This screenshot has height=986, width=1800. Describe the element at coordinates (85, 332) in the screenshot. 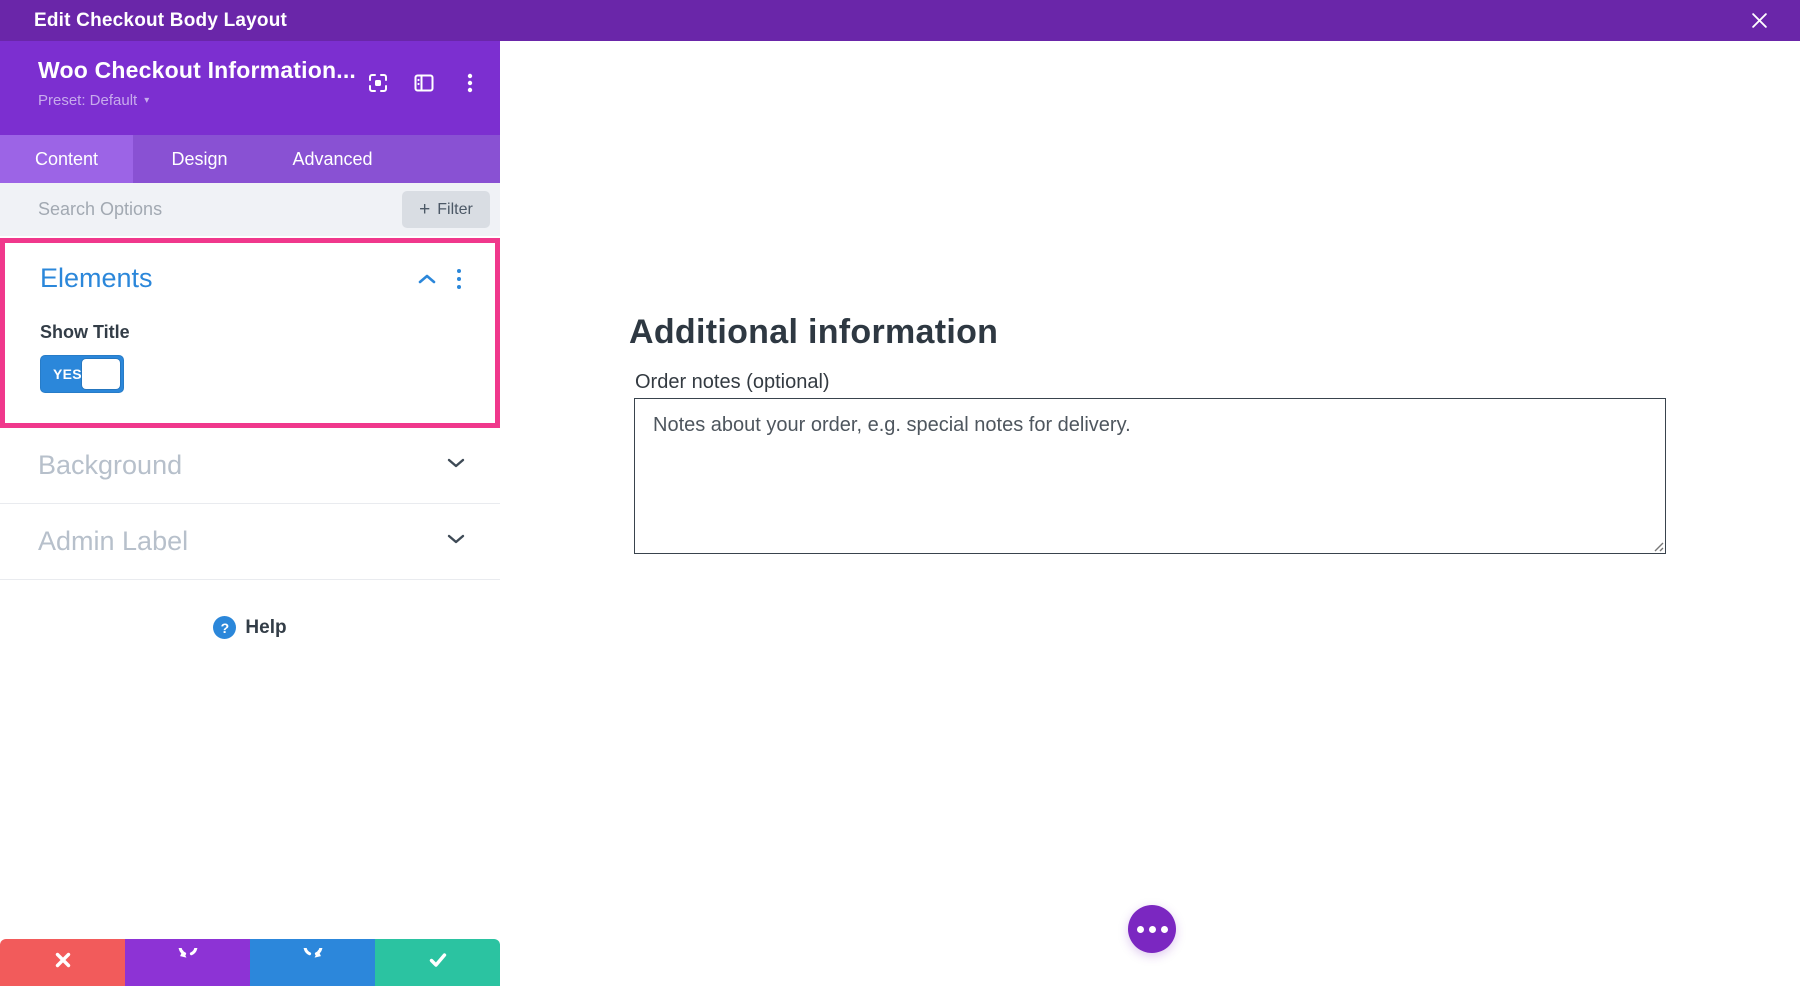

I see `show-title-label: Show Title` at that location.